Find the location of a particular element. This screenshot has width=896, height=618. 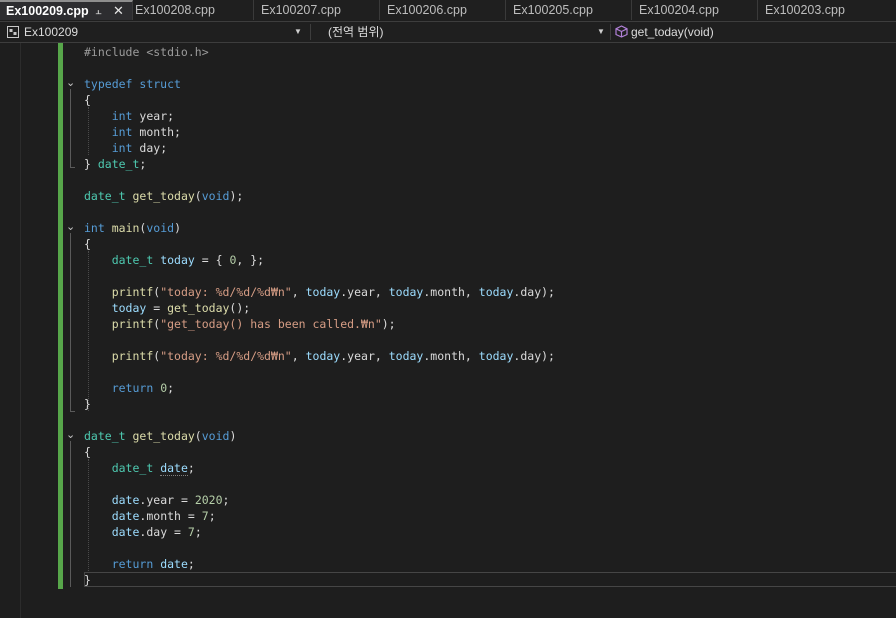

code-line: date_t today = { 0, }; is located at coordinates (174, 260).